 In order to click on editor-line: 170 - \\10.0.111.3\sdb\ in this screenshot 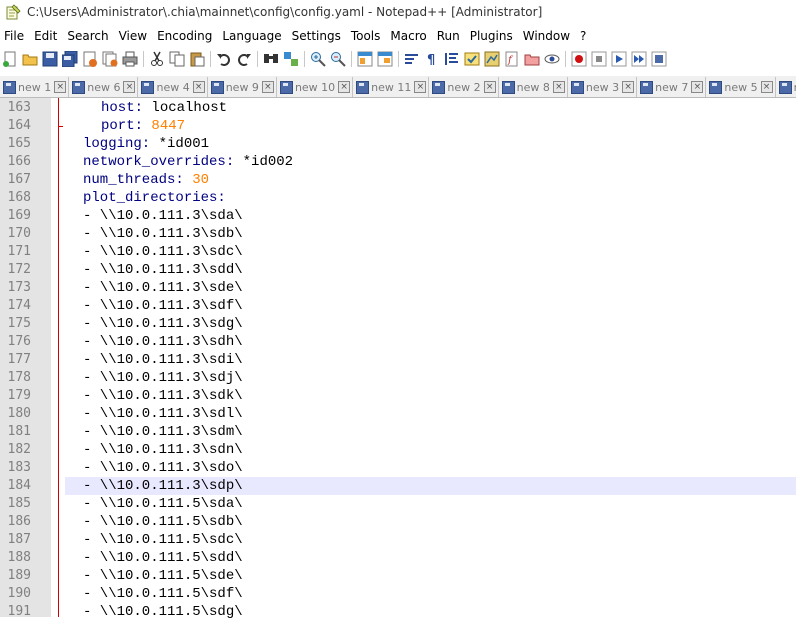, I will do `click(398, 234)`.